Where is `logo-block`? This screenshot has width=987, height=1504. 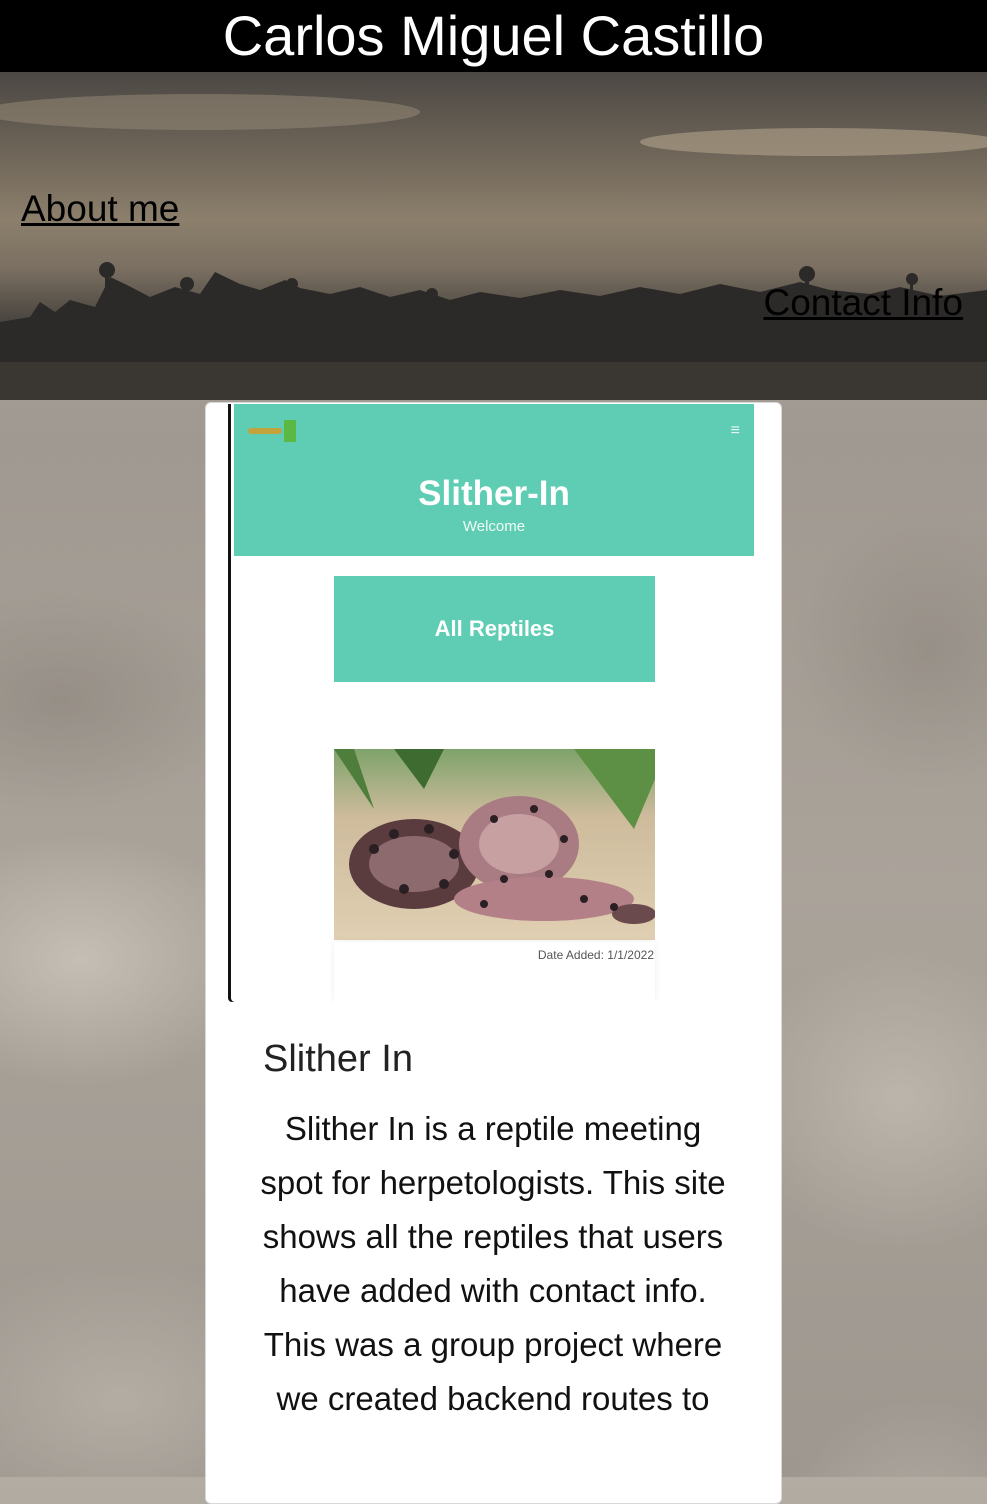
logo-block is located at coordinates (290, 431).